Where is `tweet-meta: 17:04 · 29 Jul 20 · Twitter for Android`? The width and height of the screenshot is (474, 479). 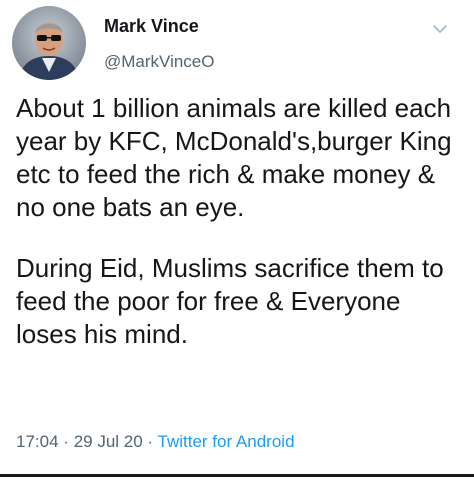 tweet-meta: 17:04 · 29 Jul 20 · Twitter for Android is located at coordinates (155, 442).